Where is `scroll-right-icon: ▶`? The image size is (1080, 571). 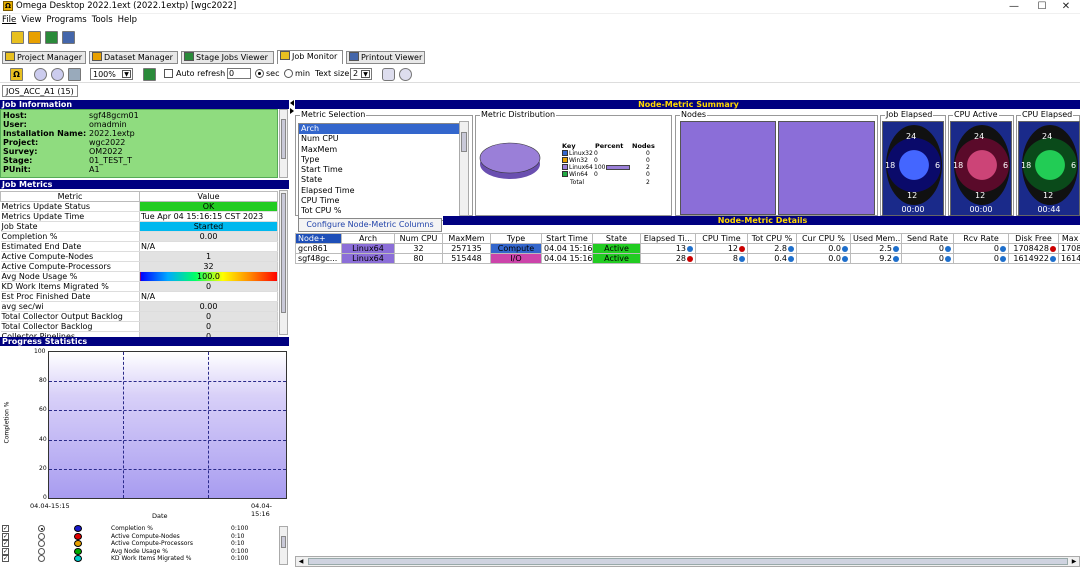 scroll-right-icon: ▶ is located at coordinates (1074, 561).